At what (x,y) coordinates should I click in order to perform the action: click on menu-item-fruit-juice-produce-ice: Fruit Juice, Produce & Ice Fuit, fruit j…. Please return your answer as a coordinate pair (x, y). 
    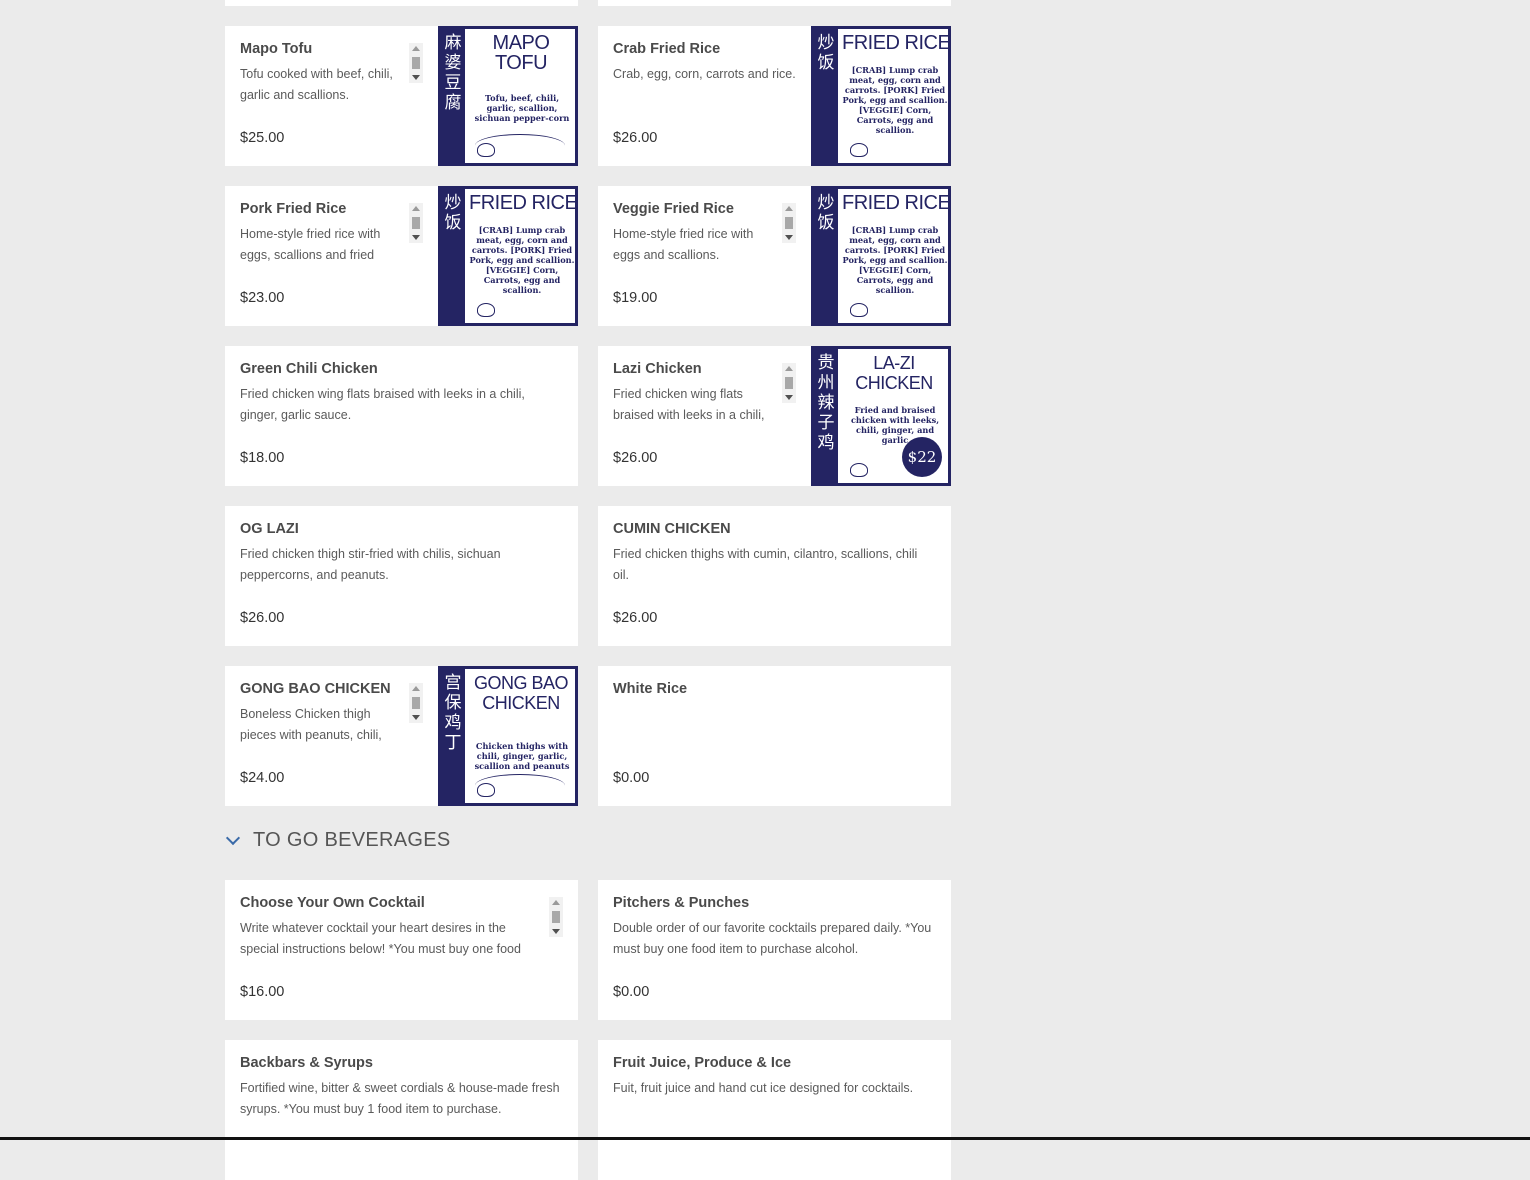
    Looking at the image, I should click on (774, 1110).